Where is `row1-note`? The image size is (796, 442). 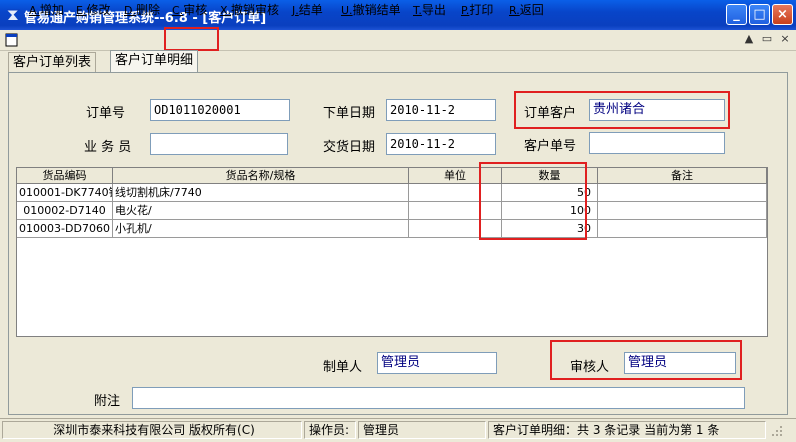 row1-note is located at coordinates (682, 193).